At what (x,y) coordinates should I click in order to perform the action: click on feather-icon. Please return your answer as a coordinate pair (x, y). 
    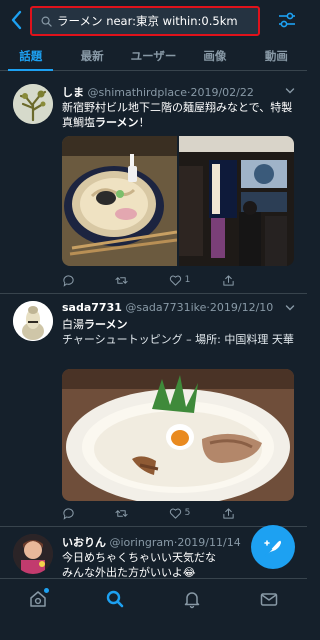
    Looking at the image, I should click on (272, 548).